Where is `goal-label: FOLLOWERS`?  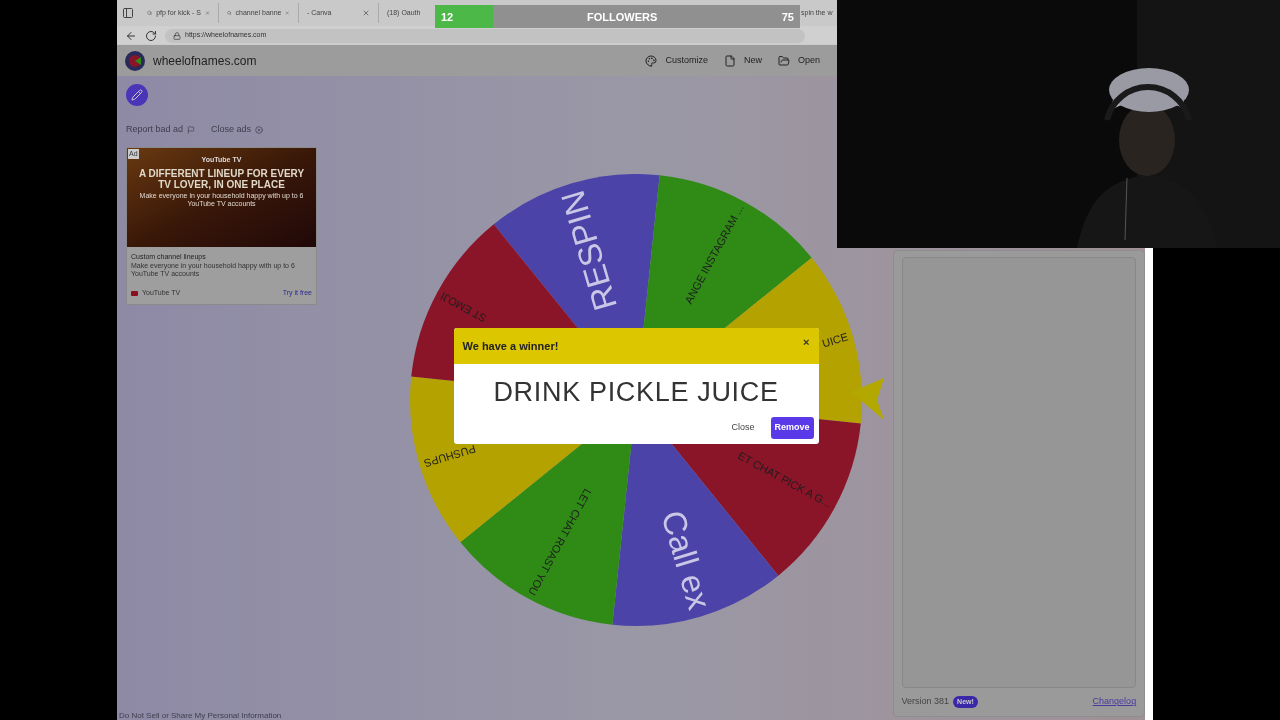 goal-label: FOLLOWERS is located at coordinates (622, 17).